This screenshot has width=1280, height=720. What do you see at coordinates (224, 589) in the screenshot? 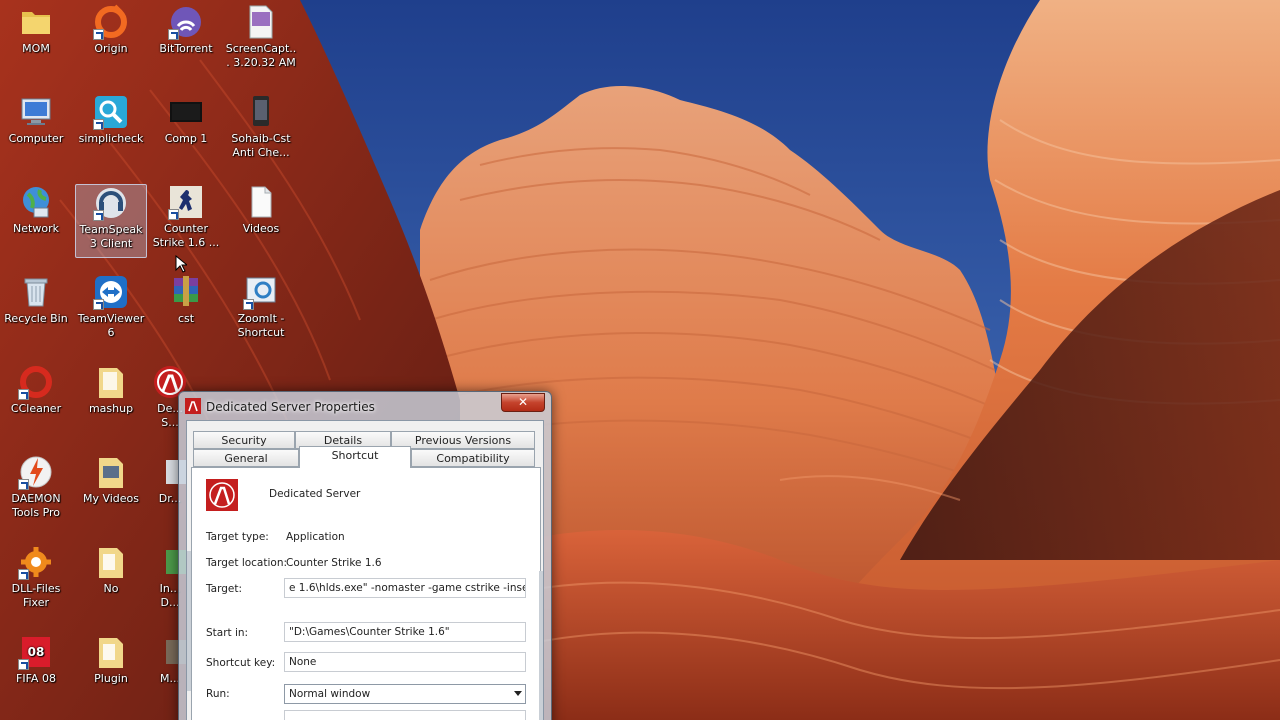
I see `target-label: Target:` at bounding box center [224, 589].